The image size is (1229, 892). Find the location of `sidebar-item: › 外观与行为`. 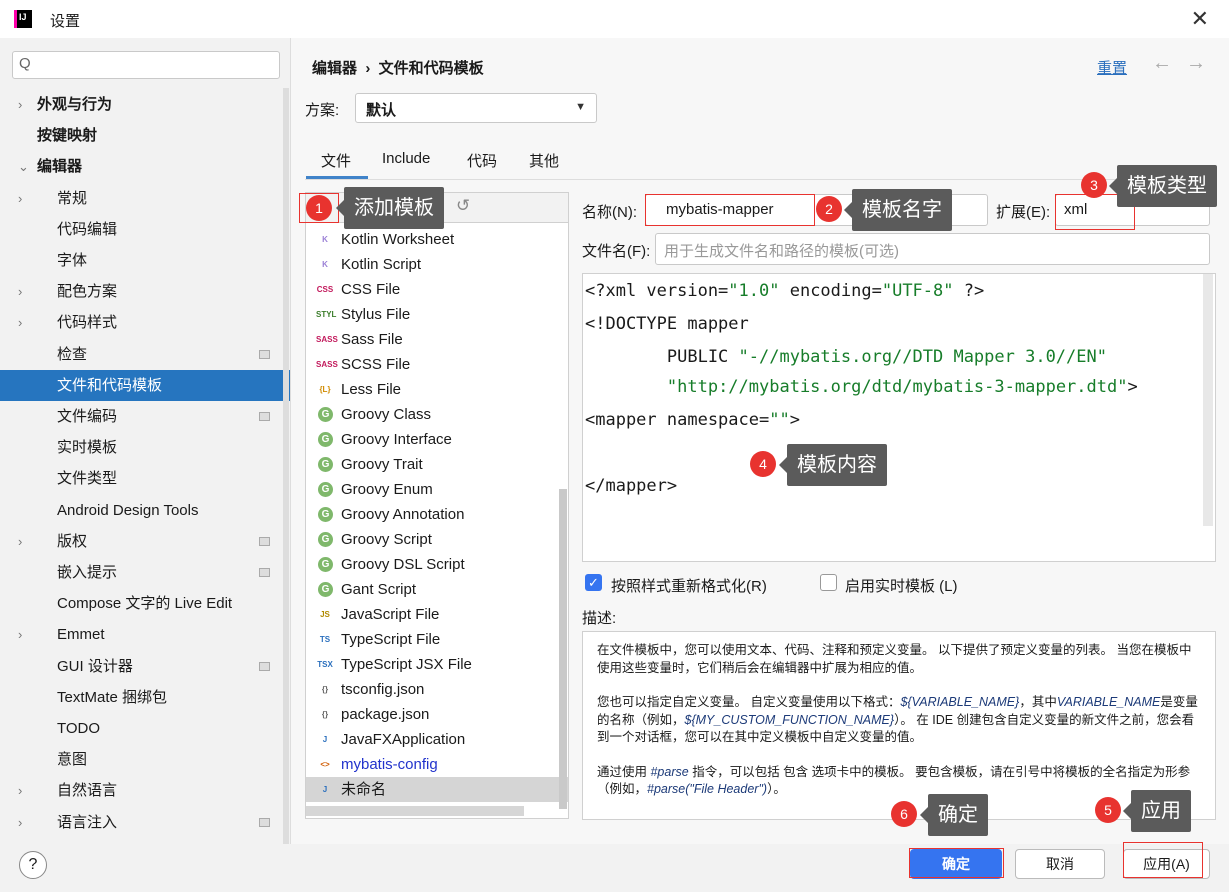

sidebar-item: › 外观与行为 is located at coordinates (145, 104).